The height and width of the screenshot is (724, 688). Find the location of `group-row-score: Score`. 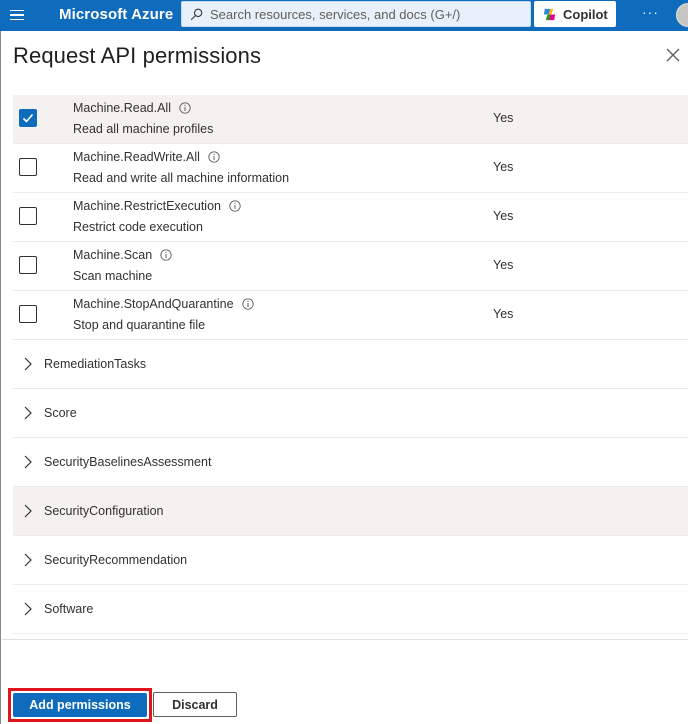

group-row-score: Score is located at coordinates (350, 413).